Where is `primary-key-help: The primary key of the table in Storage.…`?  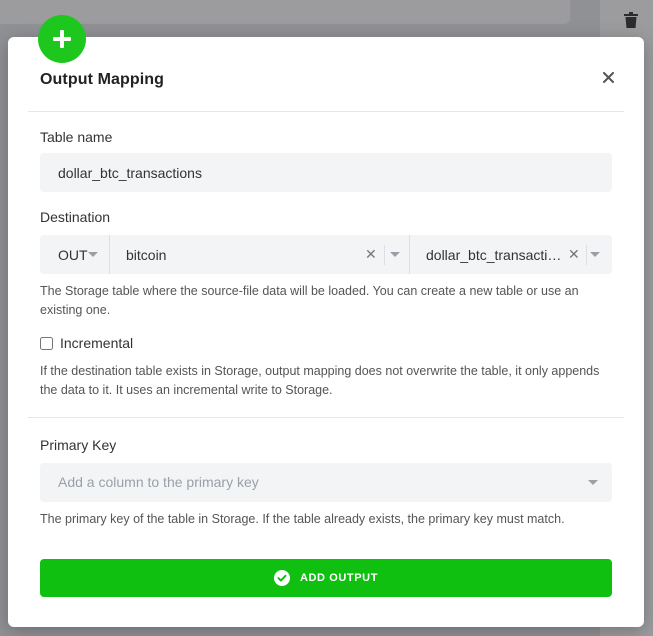
primary-key-help: The primary key of the table in Storage.… is located at coordinates (302, 519).